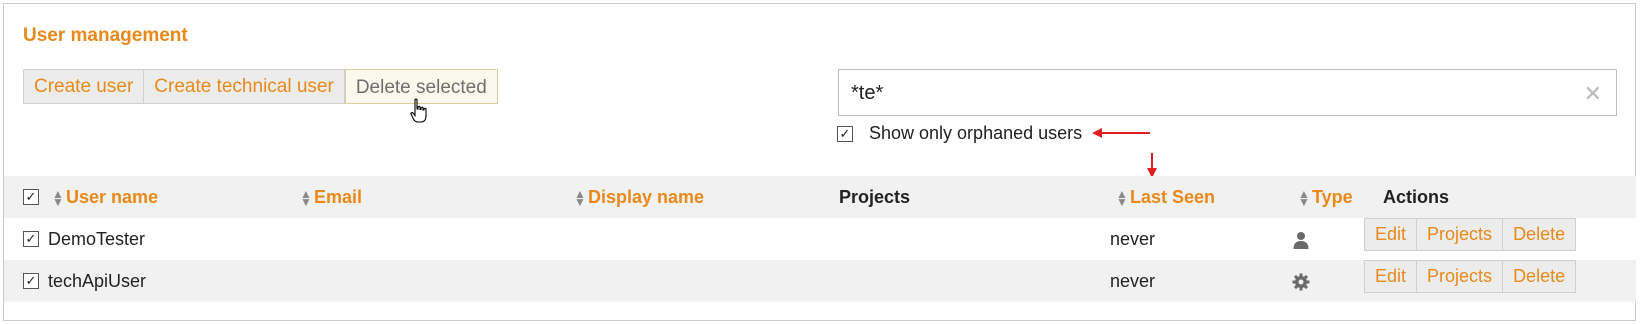  What do you see at coordinates (1301, 240) in the screenshot?
I see `person-icon` at bounding box center [1301, 240].